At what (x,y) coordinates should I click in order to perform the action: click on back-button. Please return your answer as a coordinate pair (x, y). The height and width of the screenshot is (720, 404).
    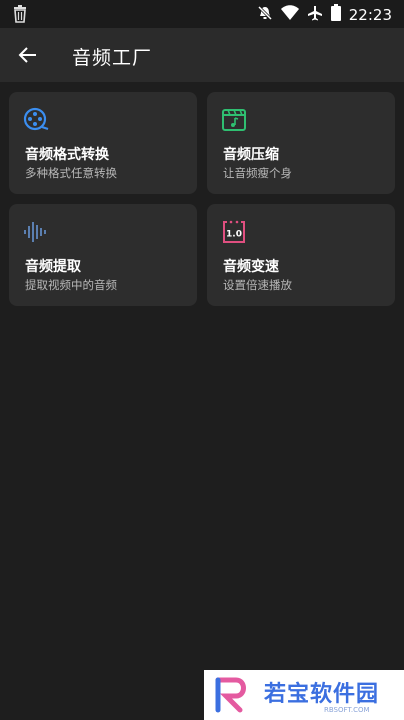
    Looking at the image, I should click on (28, 55).